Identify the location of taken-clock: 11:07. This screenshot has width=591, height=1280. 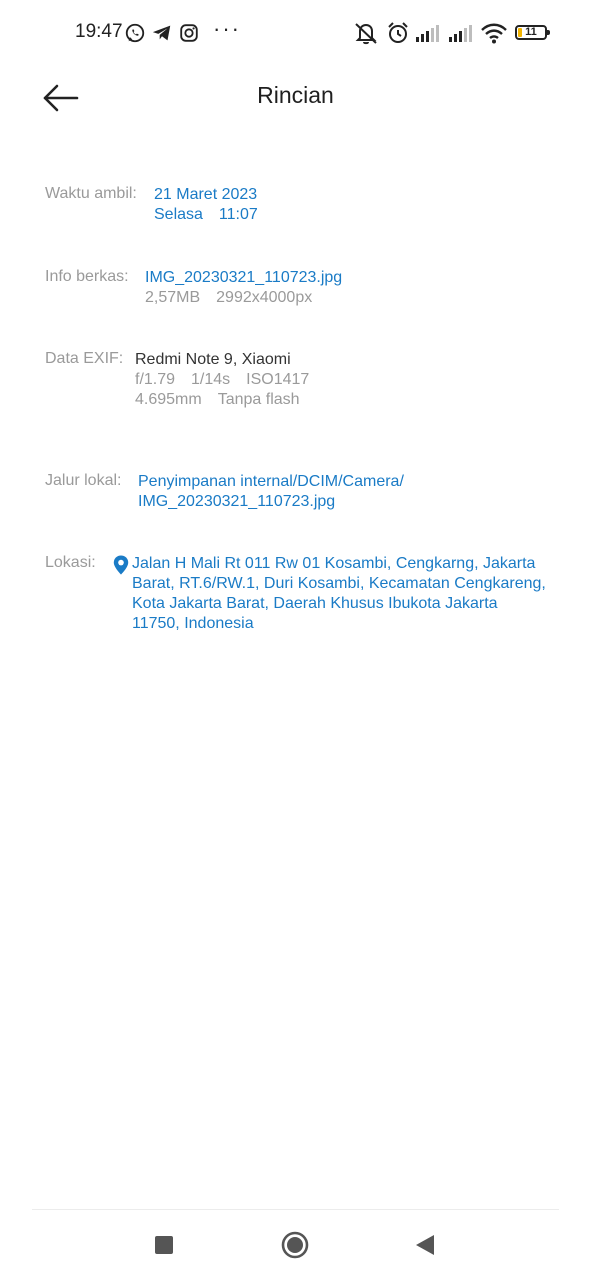
(238, 214).